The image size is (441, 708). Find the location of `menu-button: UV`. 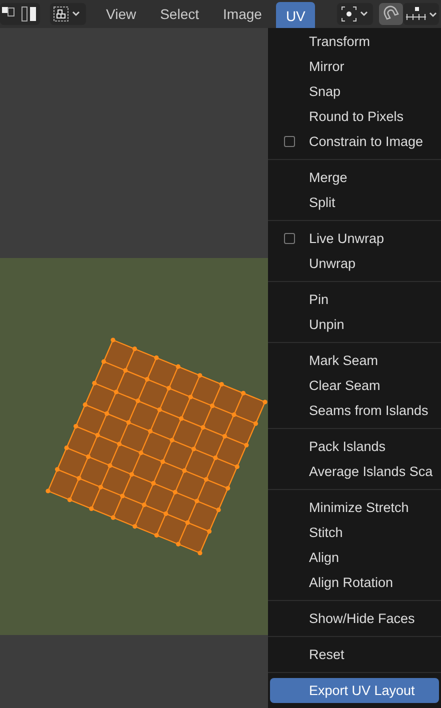

menu-button: UV is located at coordinates (296, 16).